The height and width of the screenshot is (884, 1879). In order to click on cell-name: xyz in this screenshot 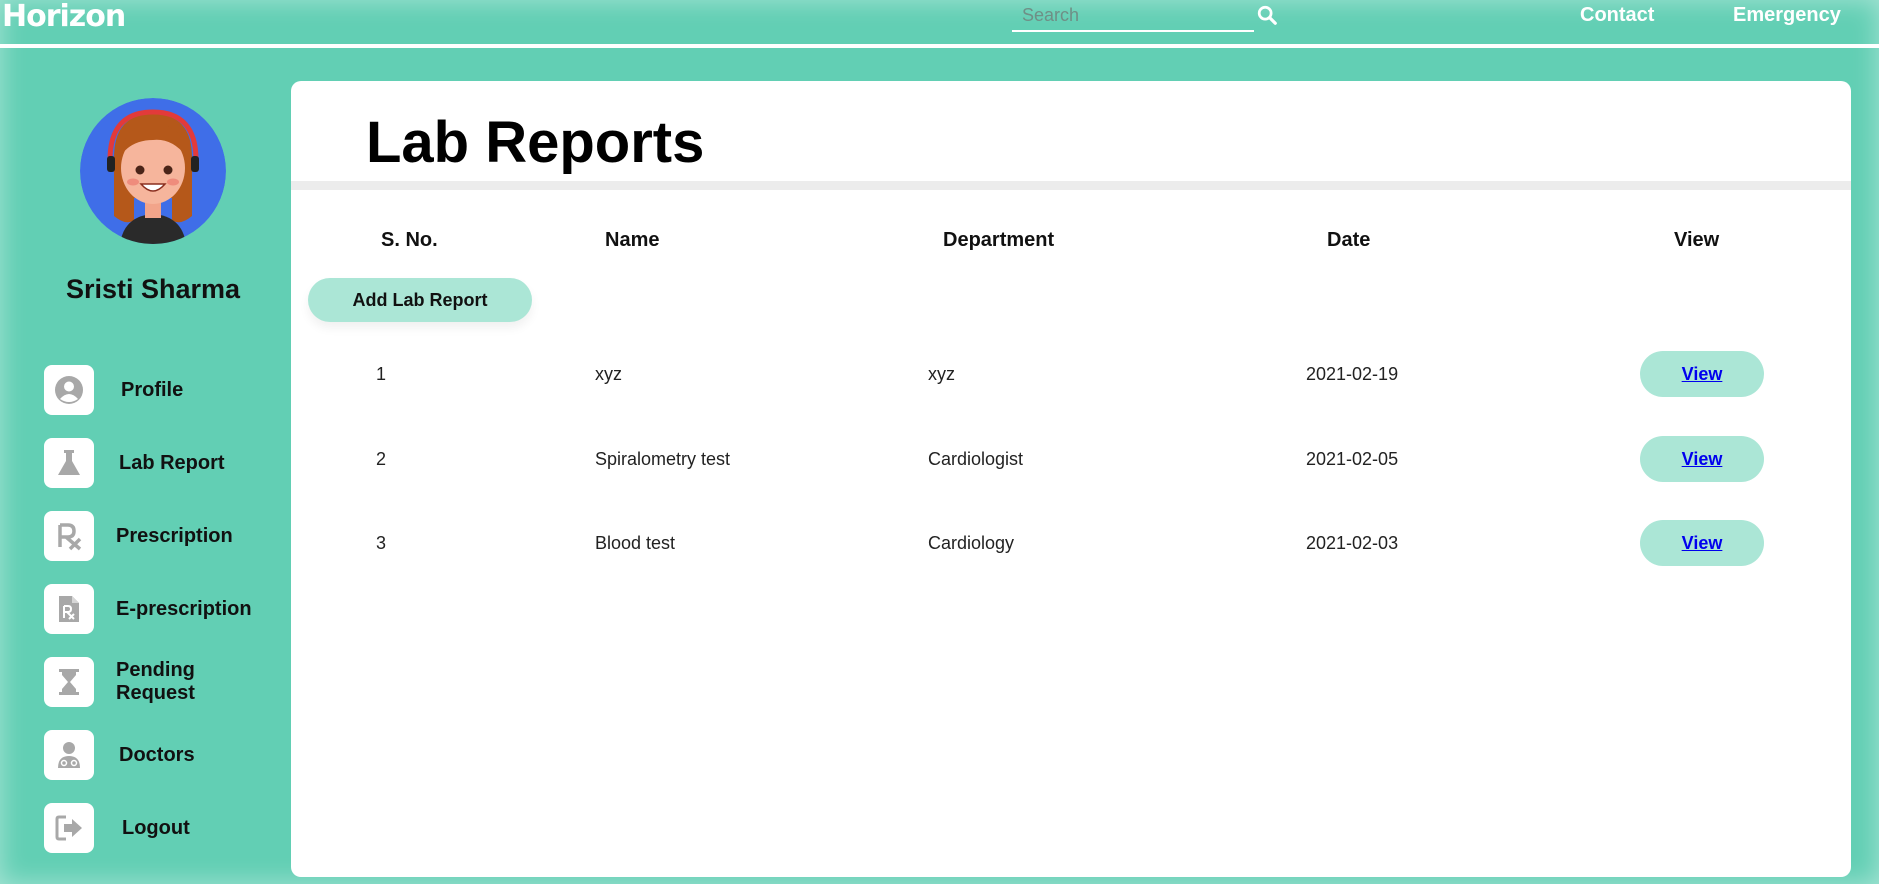, I will do `click(608, 374)`.